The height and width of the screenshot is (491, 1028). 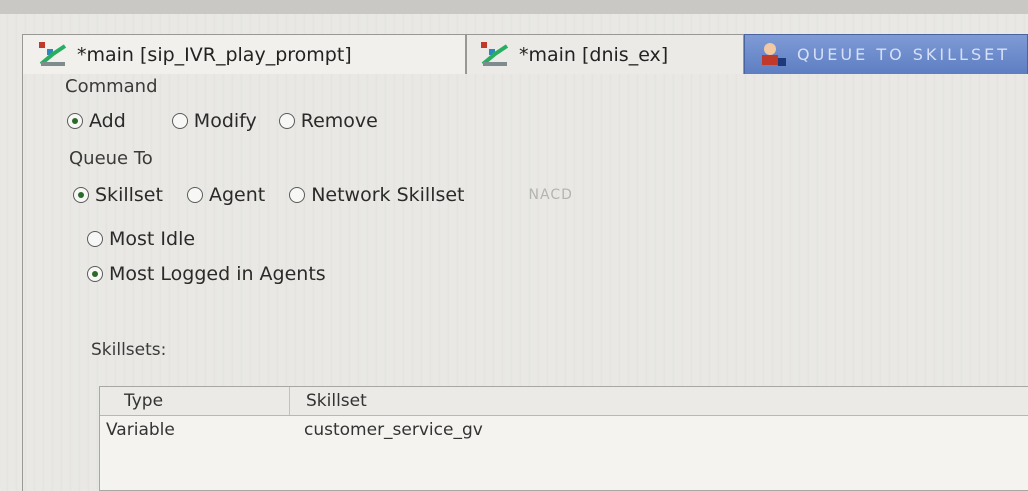 What do you see at coordinates (140, 430) in the screenshot?
I see `cell-type: Variable` at bounding box center [140, 430].